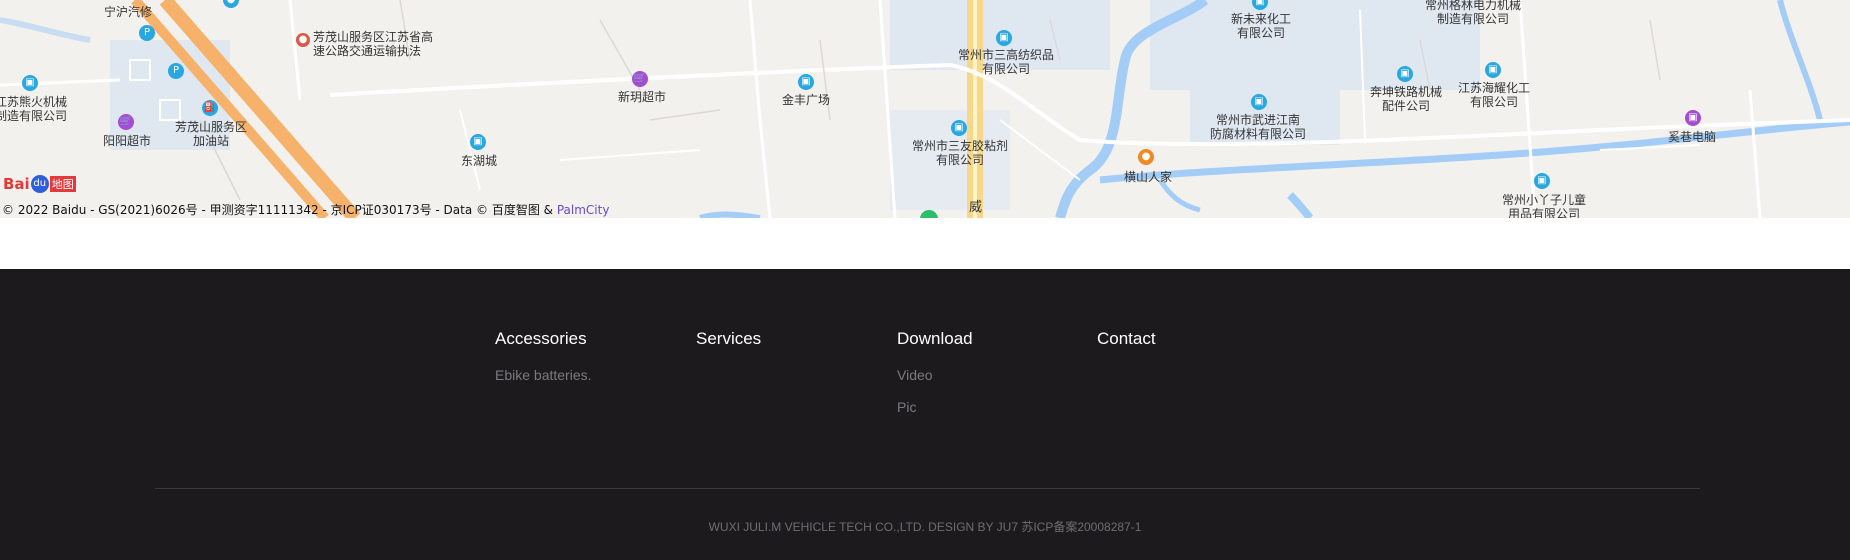 The image size is (1850, 560). What do you see at coordinates (929, 214) in the screenshot?
I see `green-poi-icon` at bounding box center [929, 214].